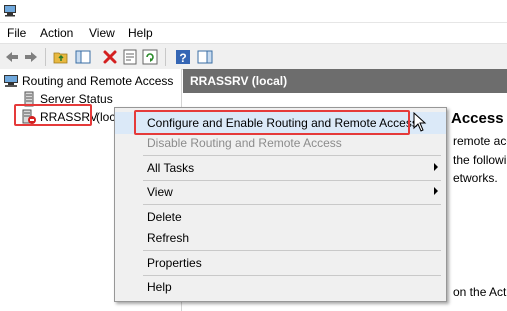 The height and width of the screenshot is (311, 507). I want to click on menu-item-label: Disable Routing and Remote Access, so click(244, 143).